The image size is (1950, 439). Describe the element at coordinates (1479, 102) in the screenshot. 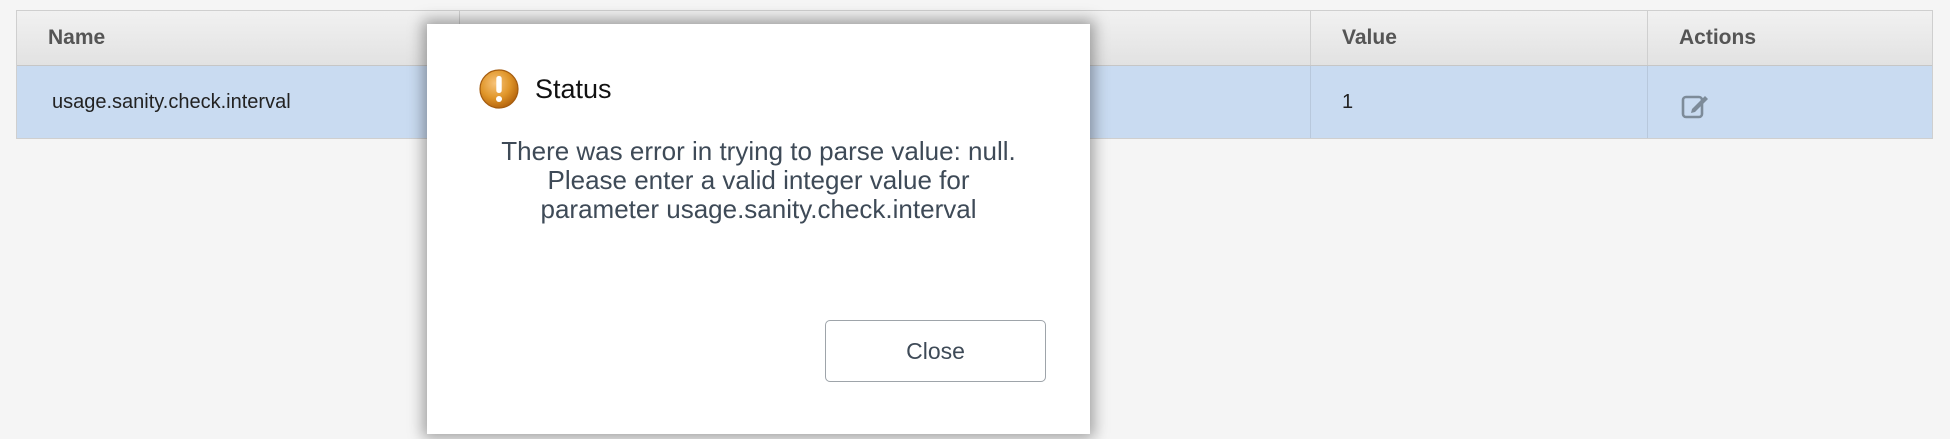

I see `cell-value: 1` at that location.